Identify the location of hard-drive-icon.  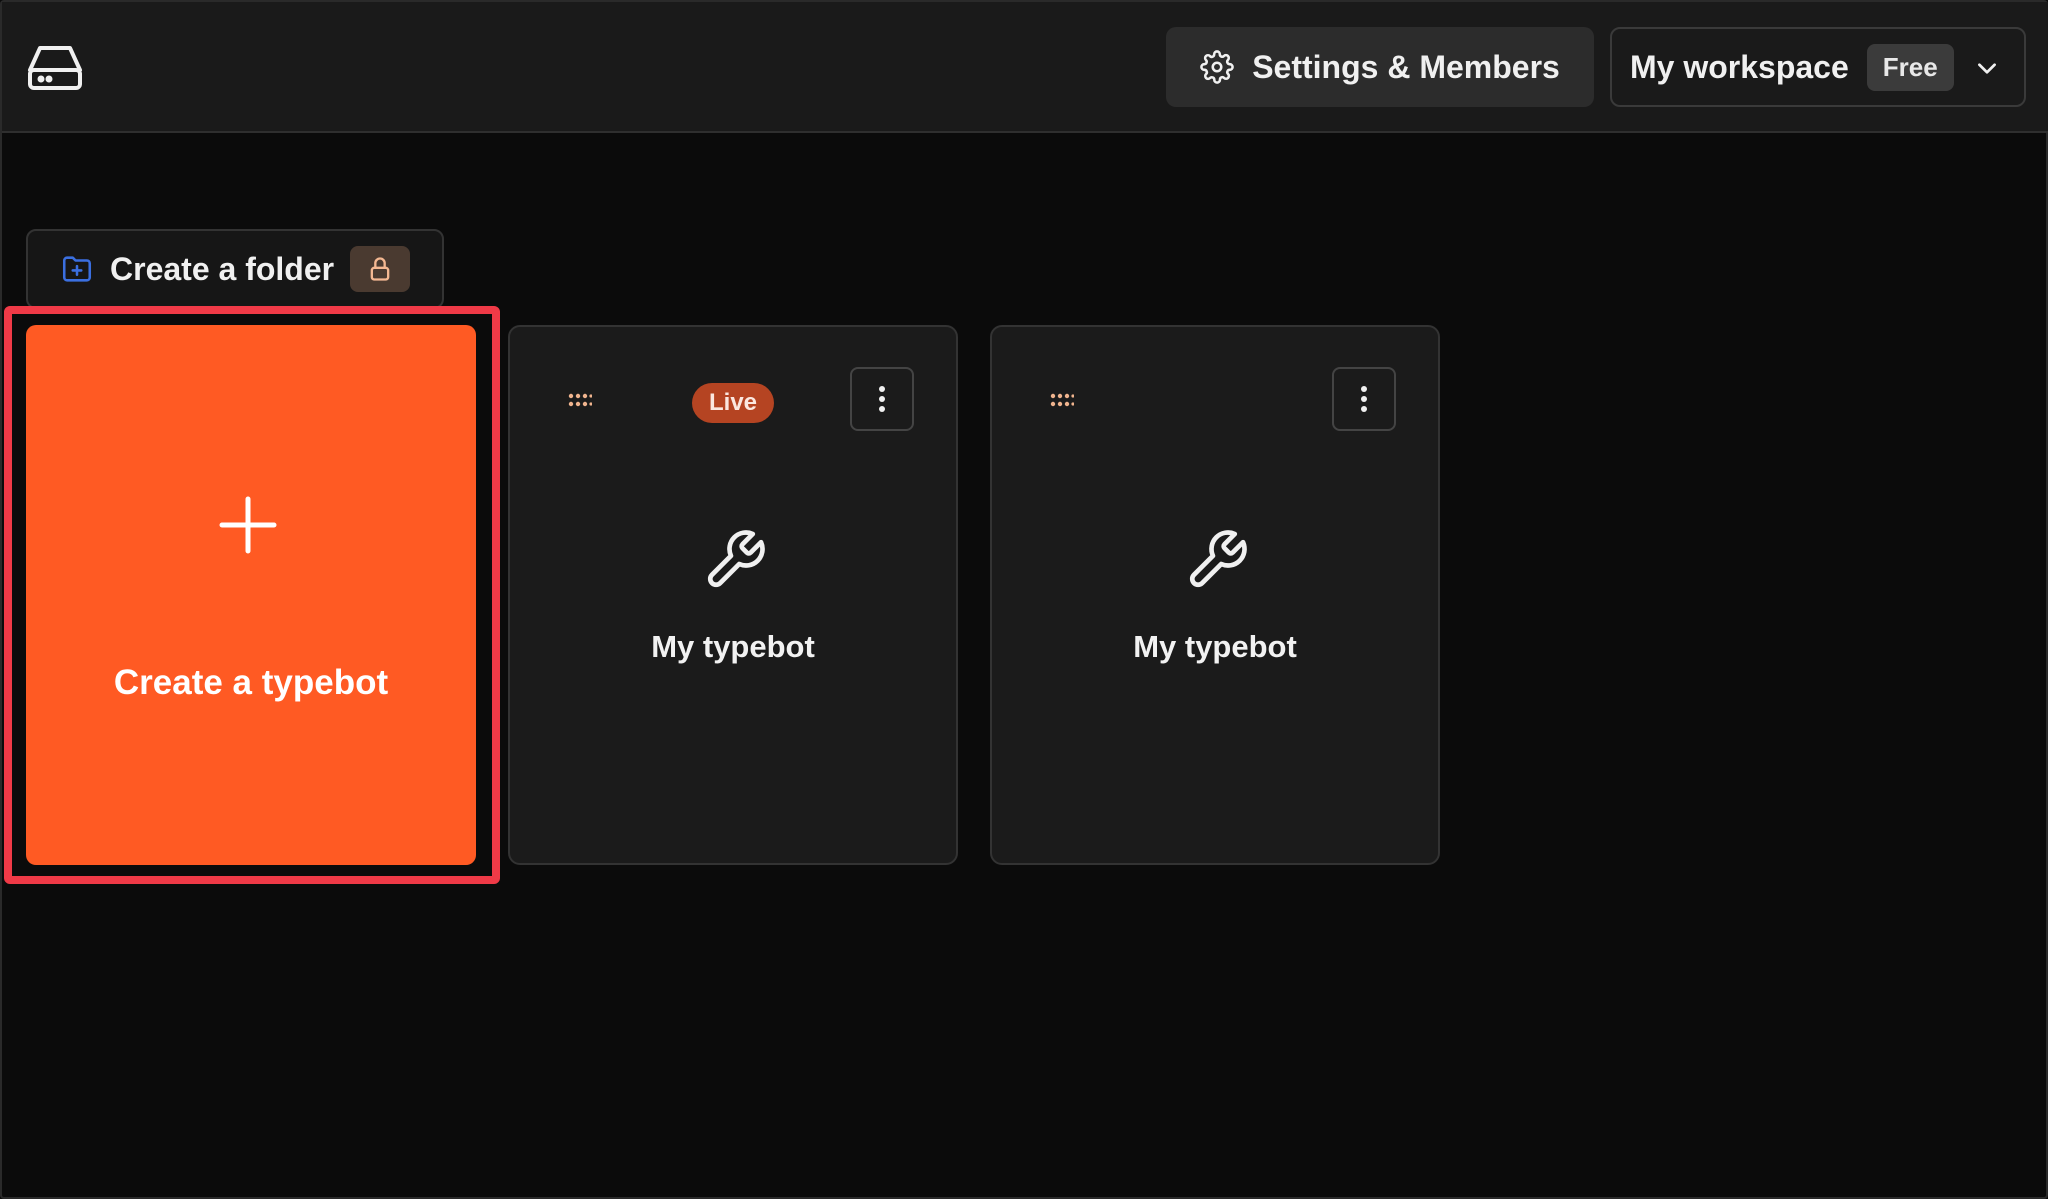
(55, 67).